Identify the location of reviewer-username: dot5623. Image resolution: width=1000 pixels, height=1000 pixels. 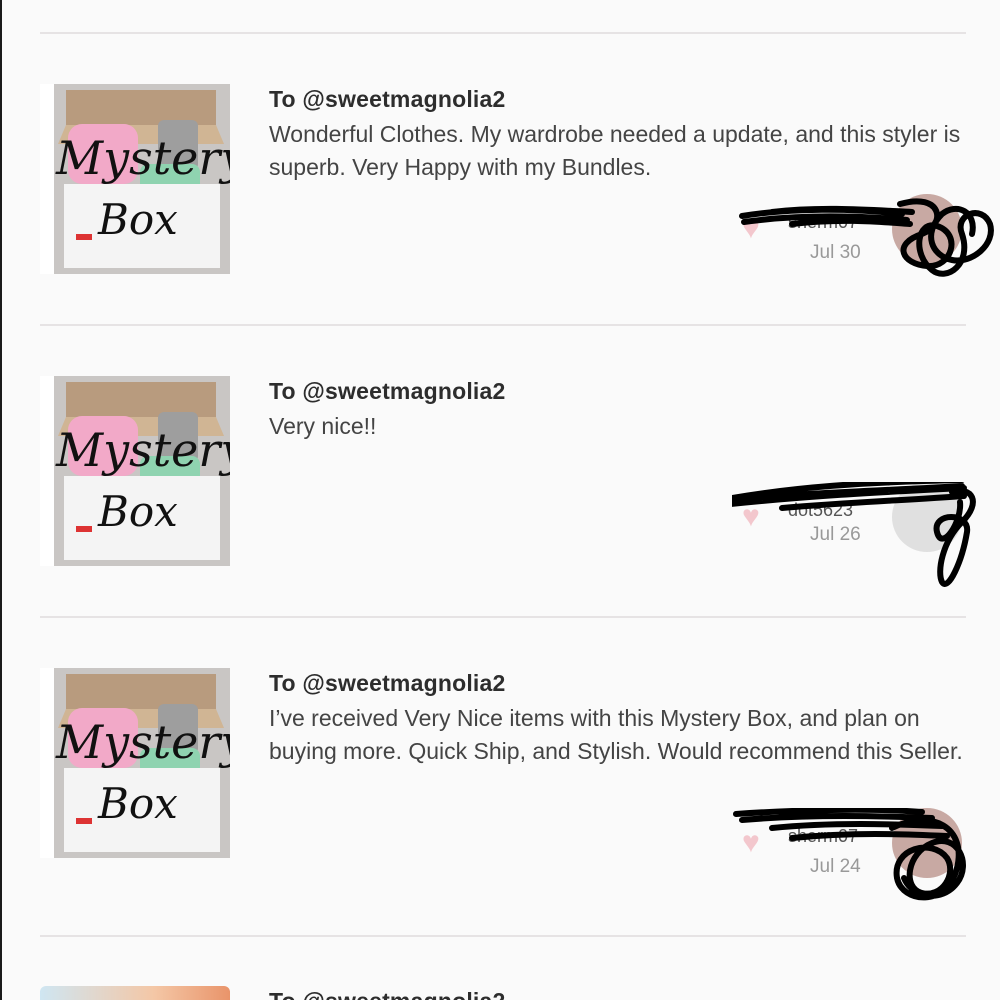
(820, 510).